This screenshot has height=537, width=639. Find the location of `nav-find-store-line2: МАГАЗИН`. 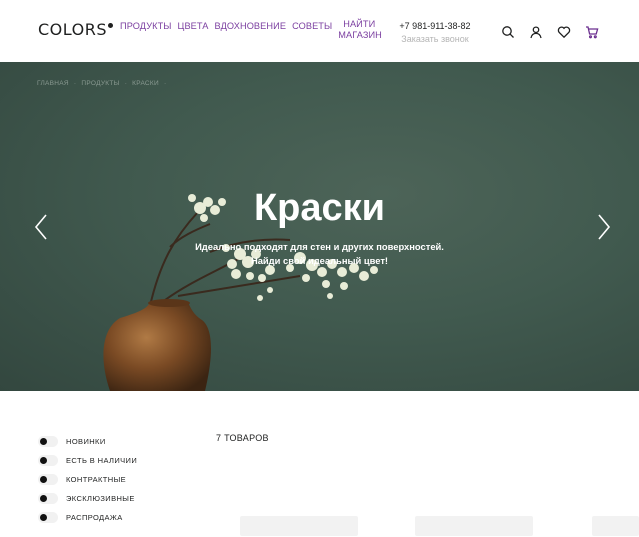

nav-find-store-line2: МАГАЗИН is located at coordinates (360, 35).